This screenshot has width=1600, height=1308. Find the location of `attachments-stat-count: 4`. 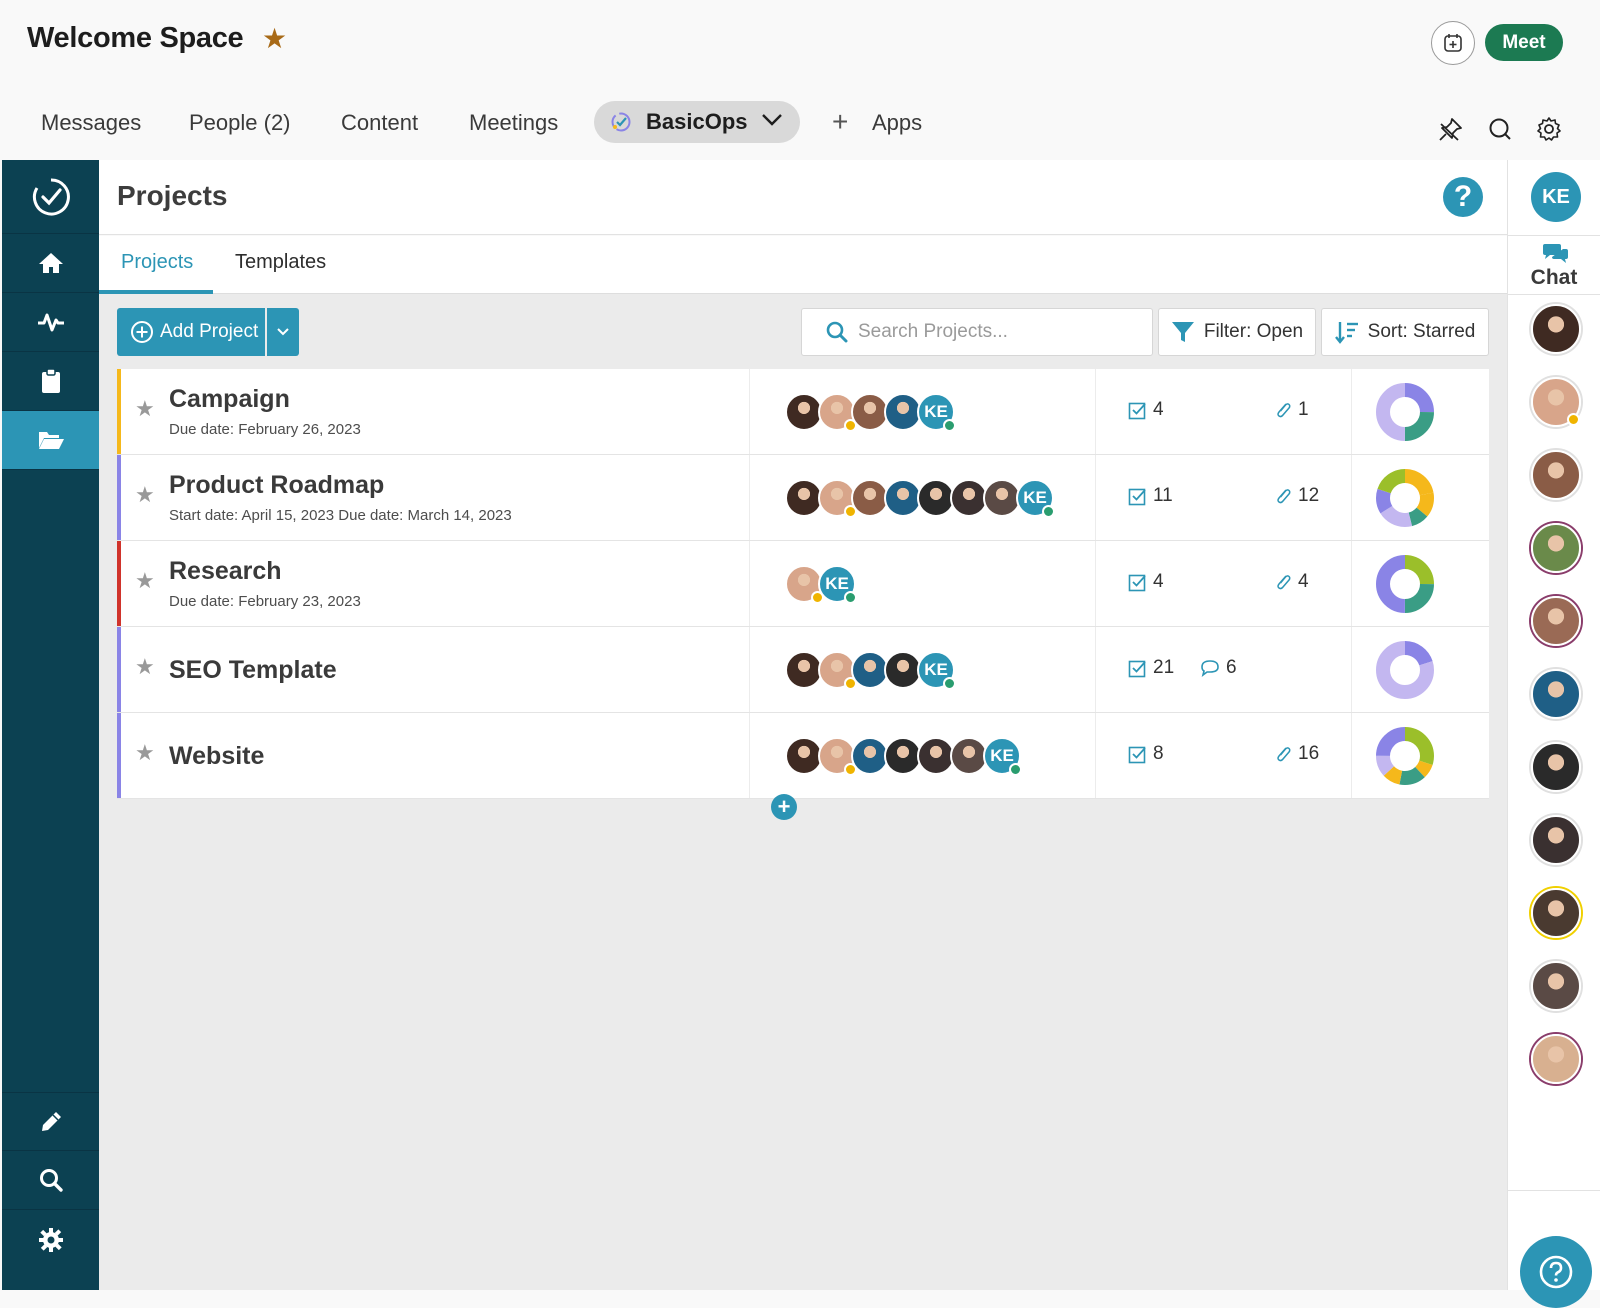

attachments-stat-count: 4 is located at coordinates (1303, 581).